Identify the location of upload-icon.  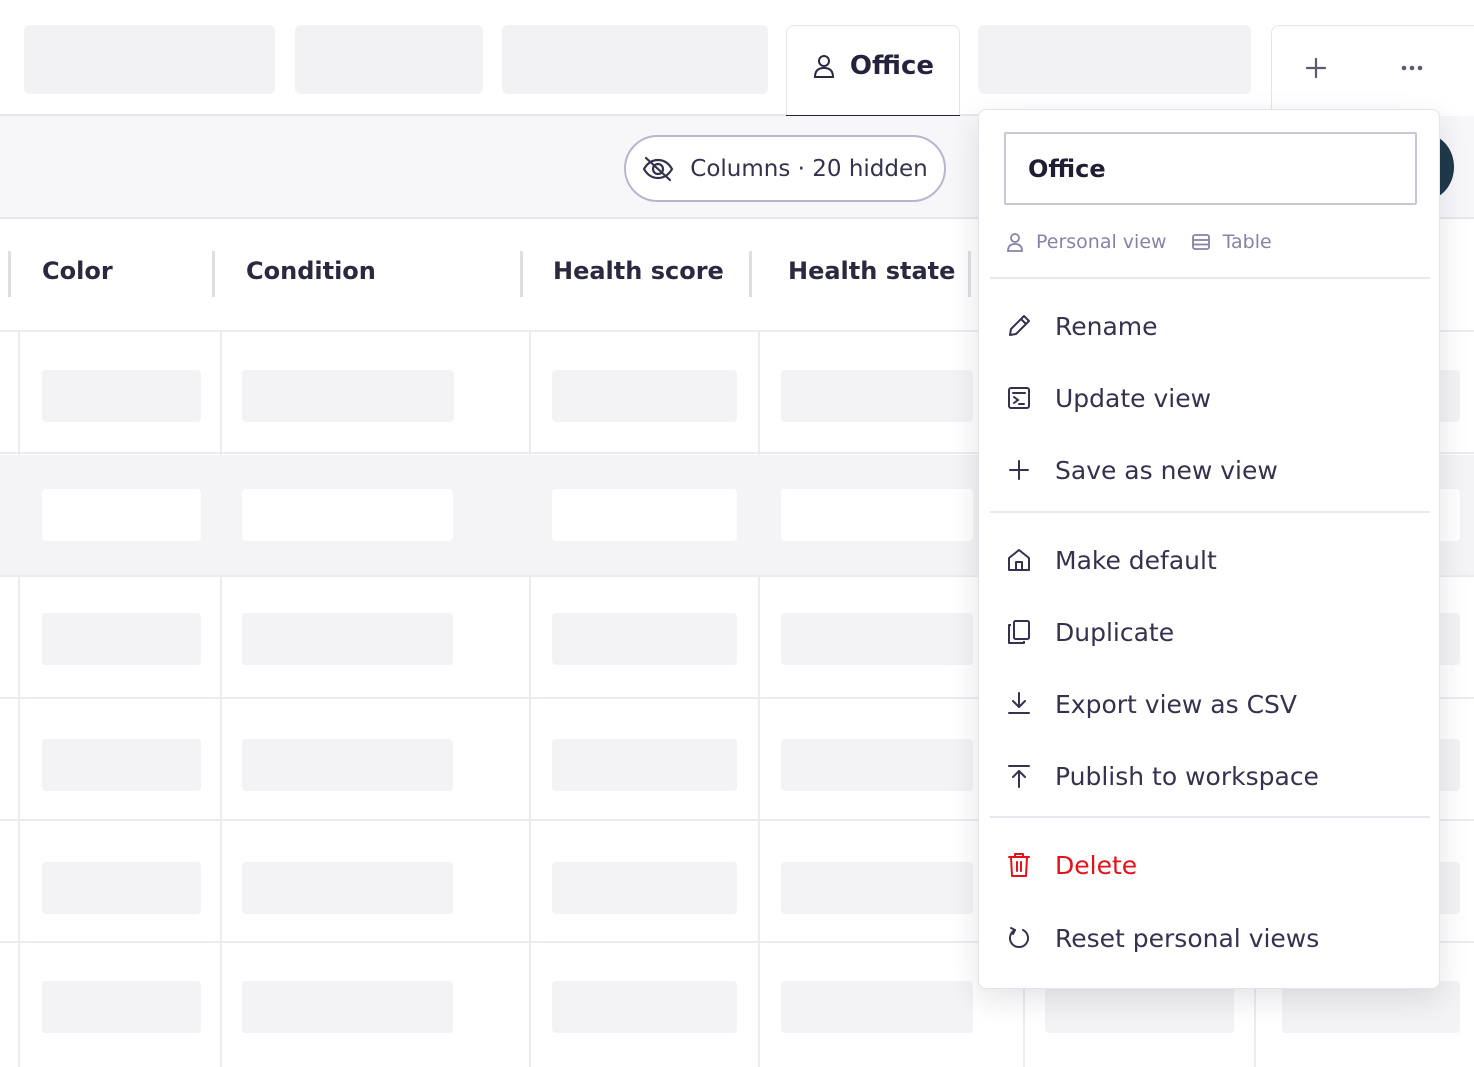
(1019, 776).